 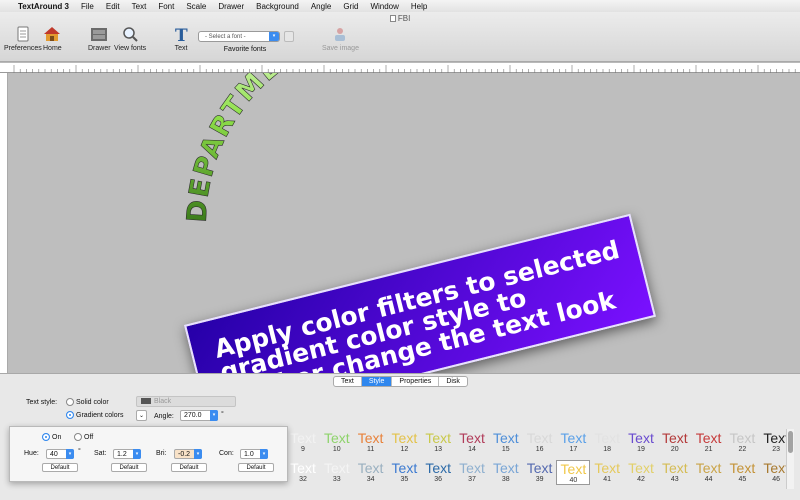 I want to click on gradient-style-cell: Text 40, so click(x=573, y=472).